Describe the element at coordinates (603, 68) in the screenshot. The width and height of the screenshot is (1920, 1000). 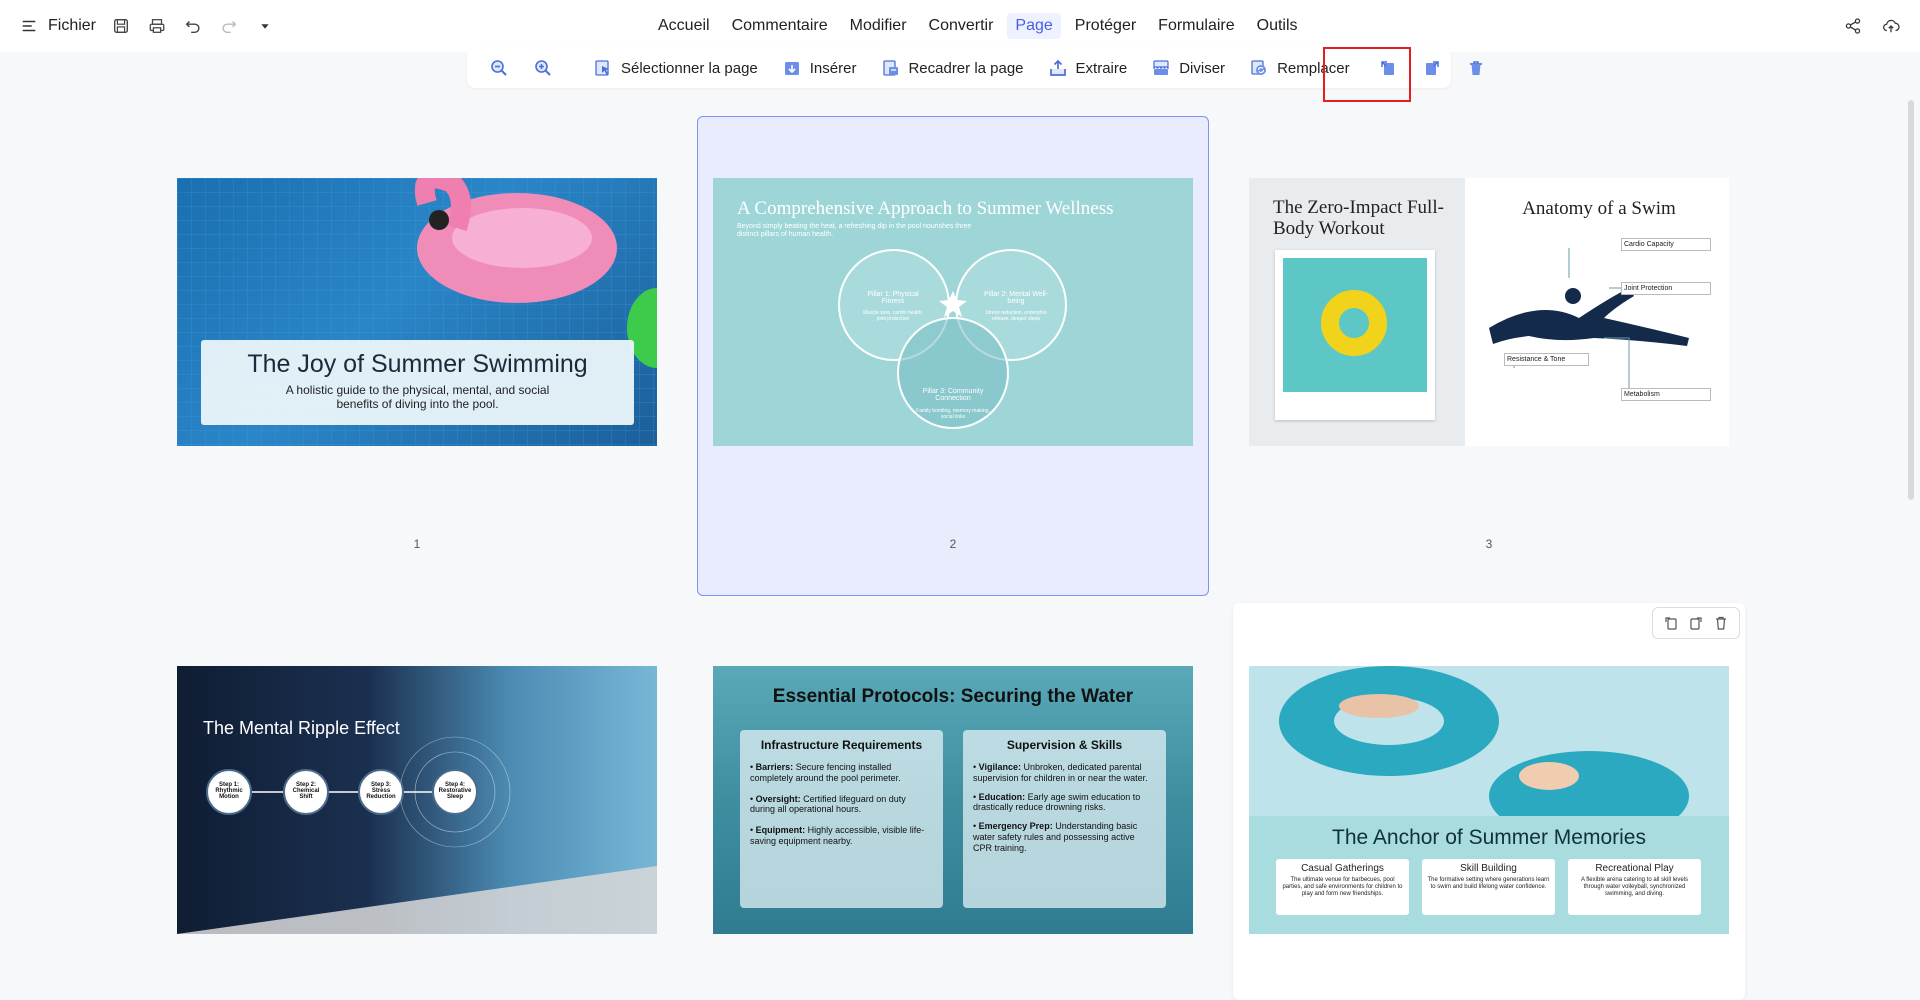
I see `select-page-icon` at that location.